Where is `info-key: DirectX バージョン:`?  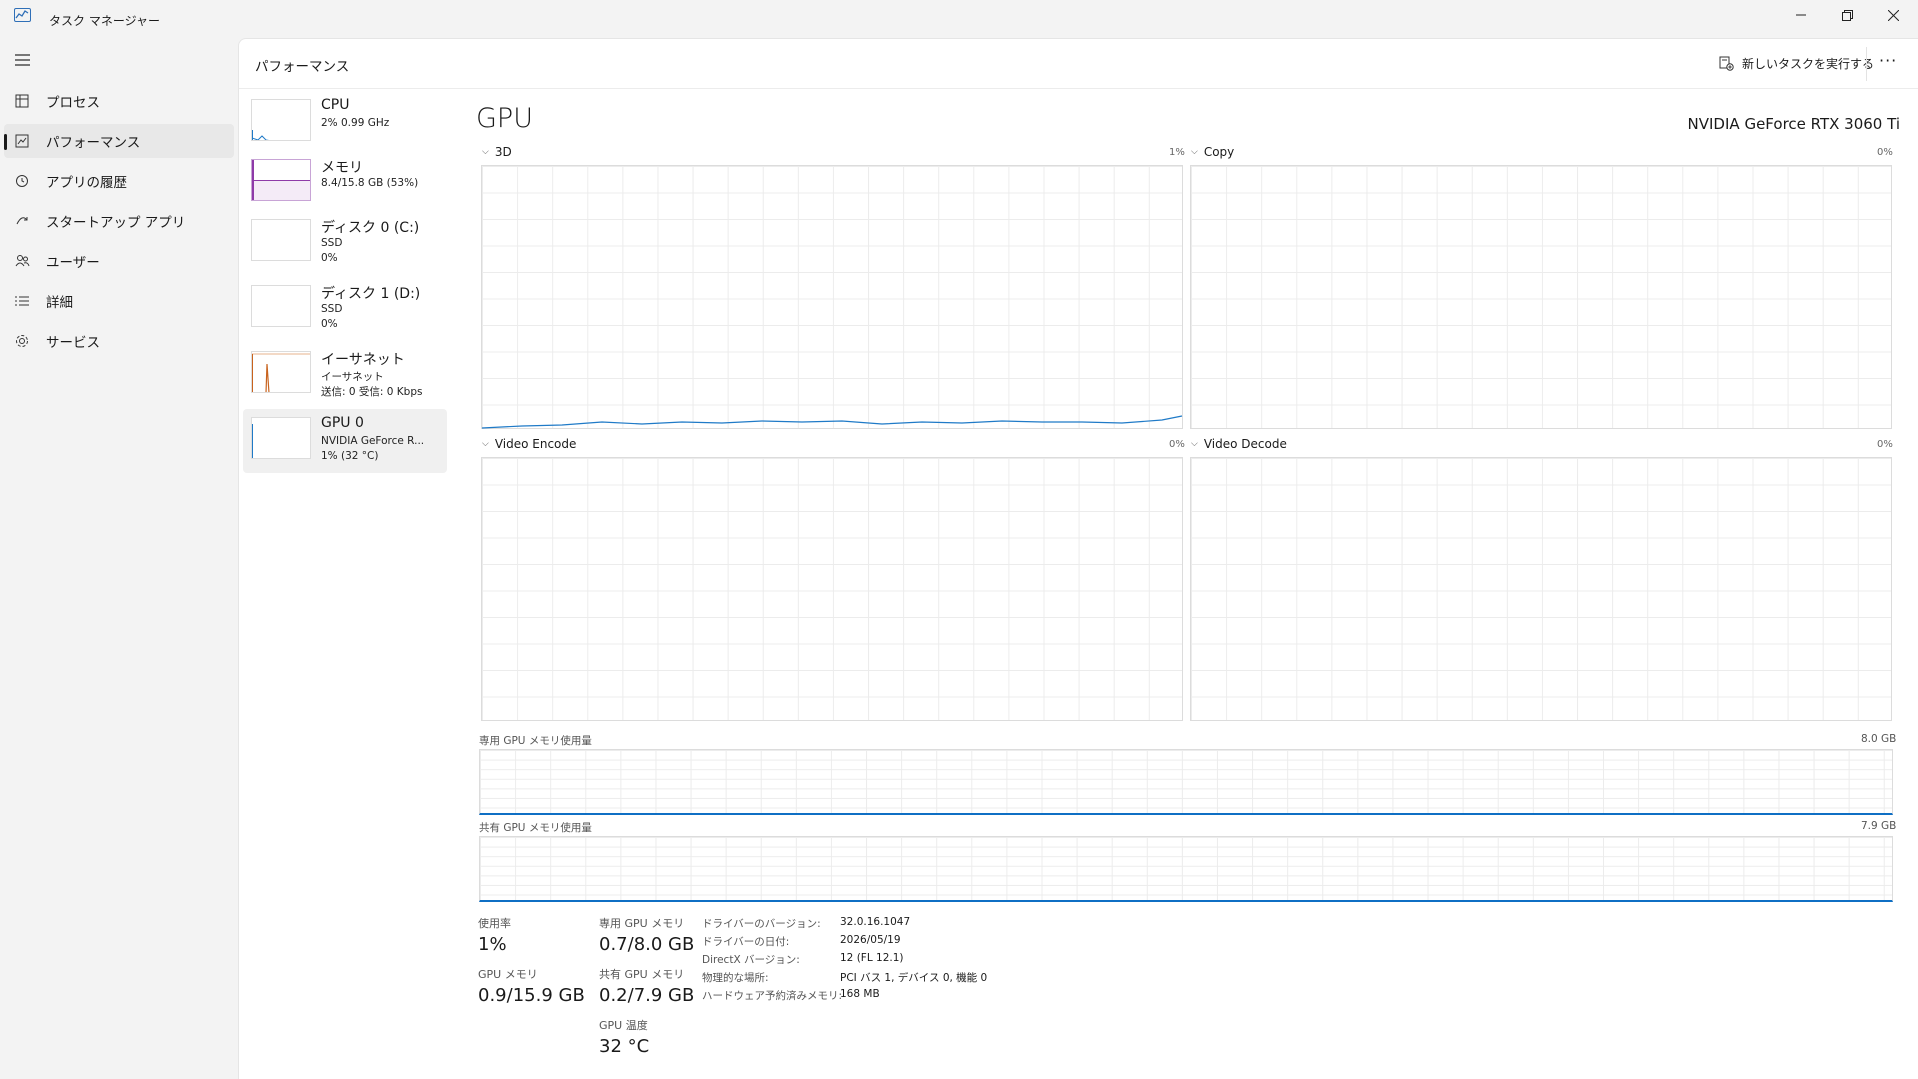
info-key: DirectX バージョン: is located at coordinates (751, 960).